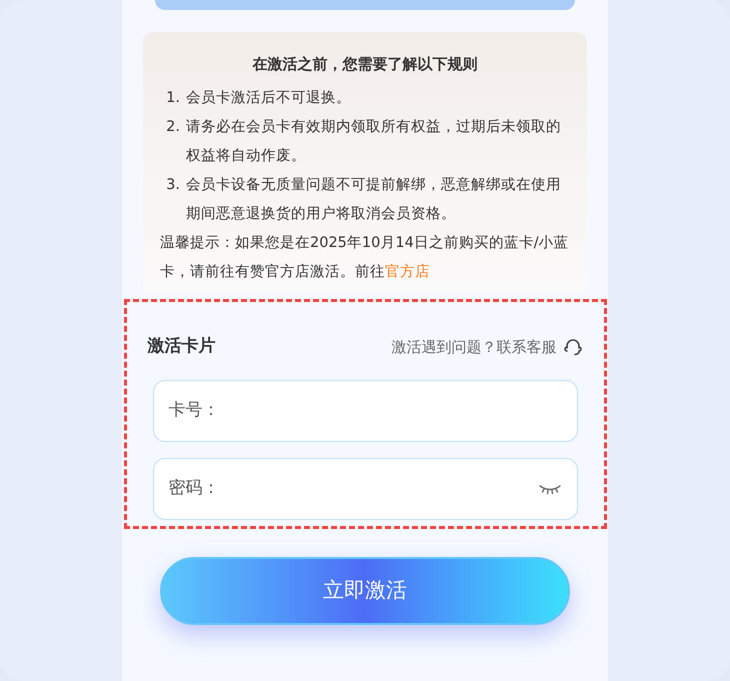 The height and width of the screenshot is (681, 730). What do you see at coordinates (173, 127) in the screenshot?
I see `list-number: 2.` at bounding box center [173, 127].